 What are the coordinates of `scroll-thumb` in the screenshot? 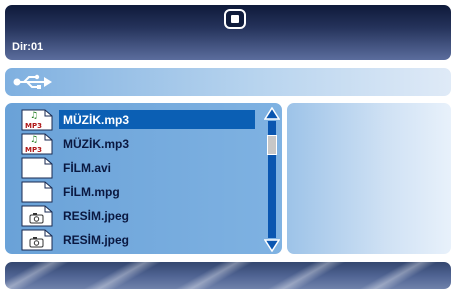 It's located at (272, 145).